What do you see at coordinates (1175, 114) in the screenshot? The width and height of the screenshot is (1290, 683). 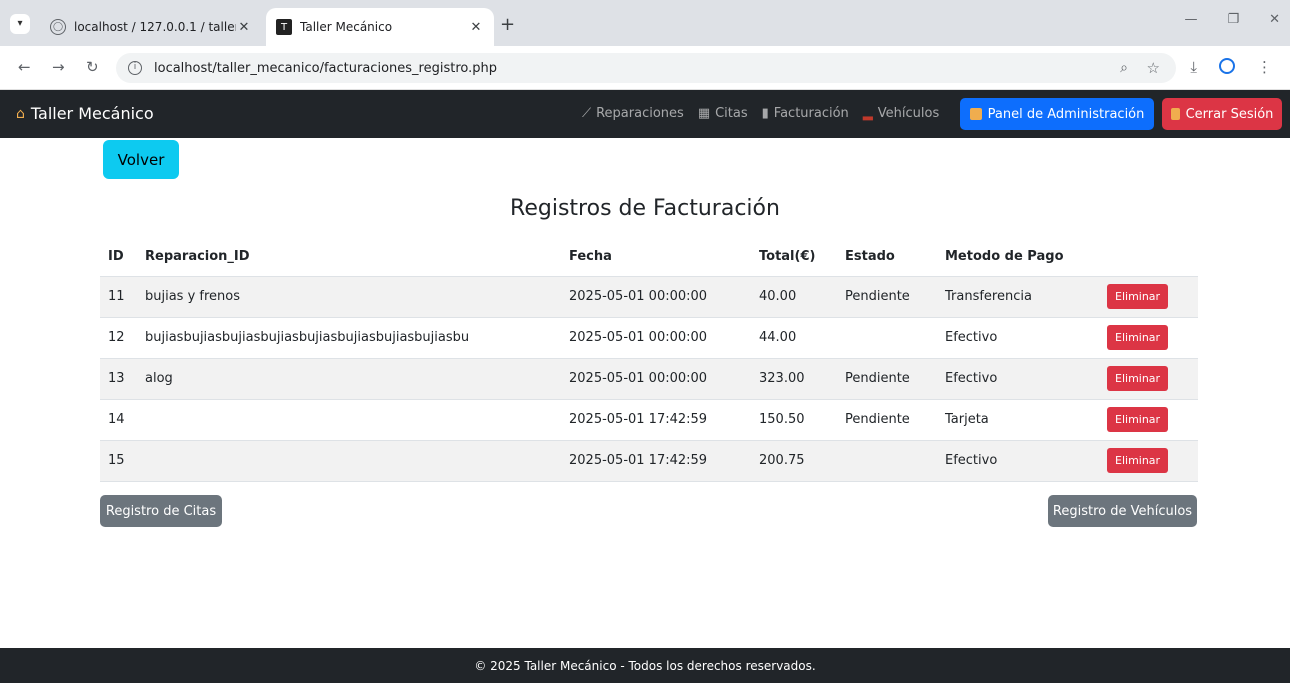 I see `door-icon` at bounding box center [1175, 114].